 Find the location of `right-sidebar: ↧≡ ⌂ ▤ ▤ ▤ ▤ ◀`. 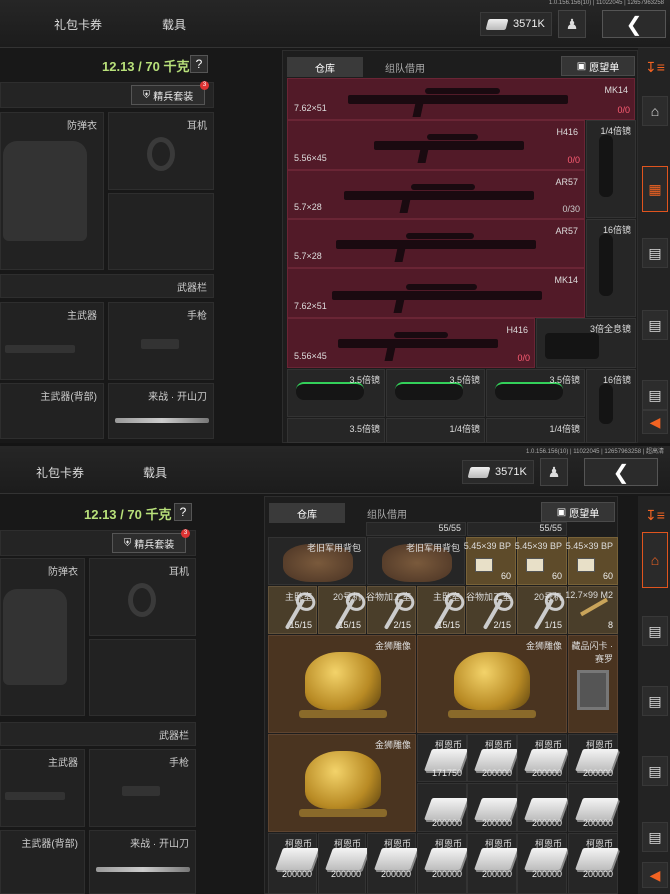

right-sidebar: ↧≡ ⌂ ▤ ▤ ▤ ▤ ◀ is located at coordinates (654, 695).